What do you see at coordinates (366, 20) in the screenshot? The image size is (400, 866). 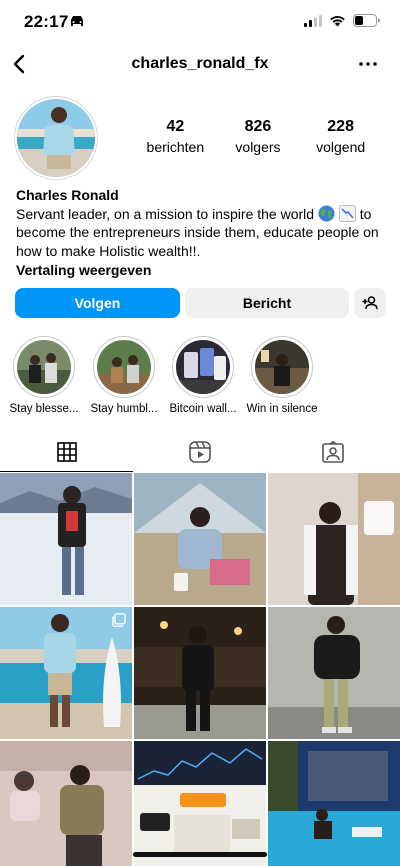 I see `battery-icon` at bounding box center [366, 20].